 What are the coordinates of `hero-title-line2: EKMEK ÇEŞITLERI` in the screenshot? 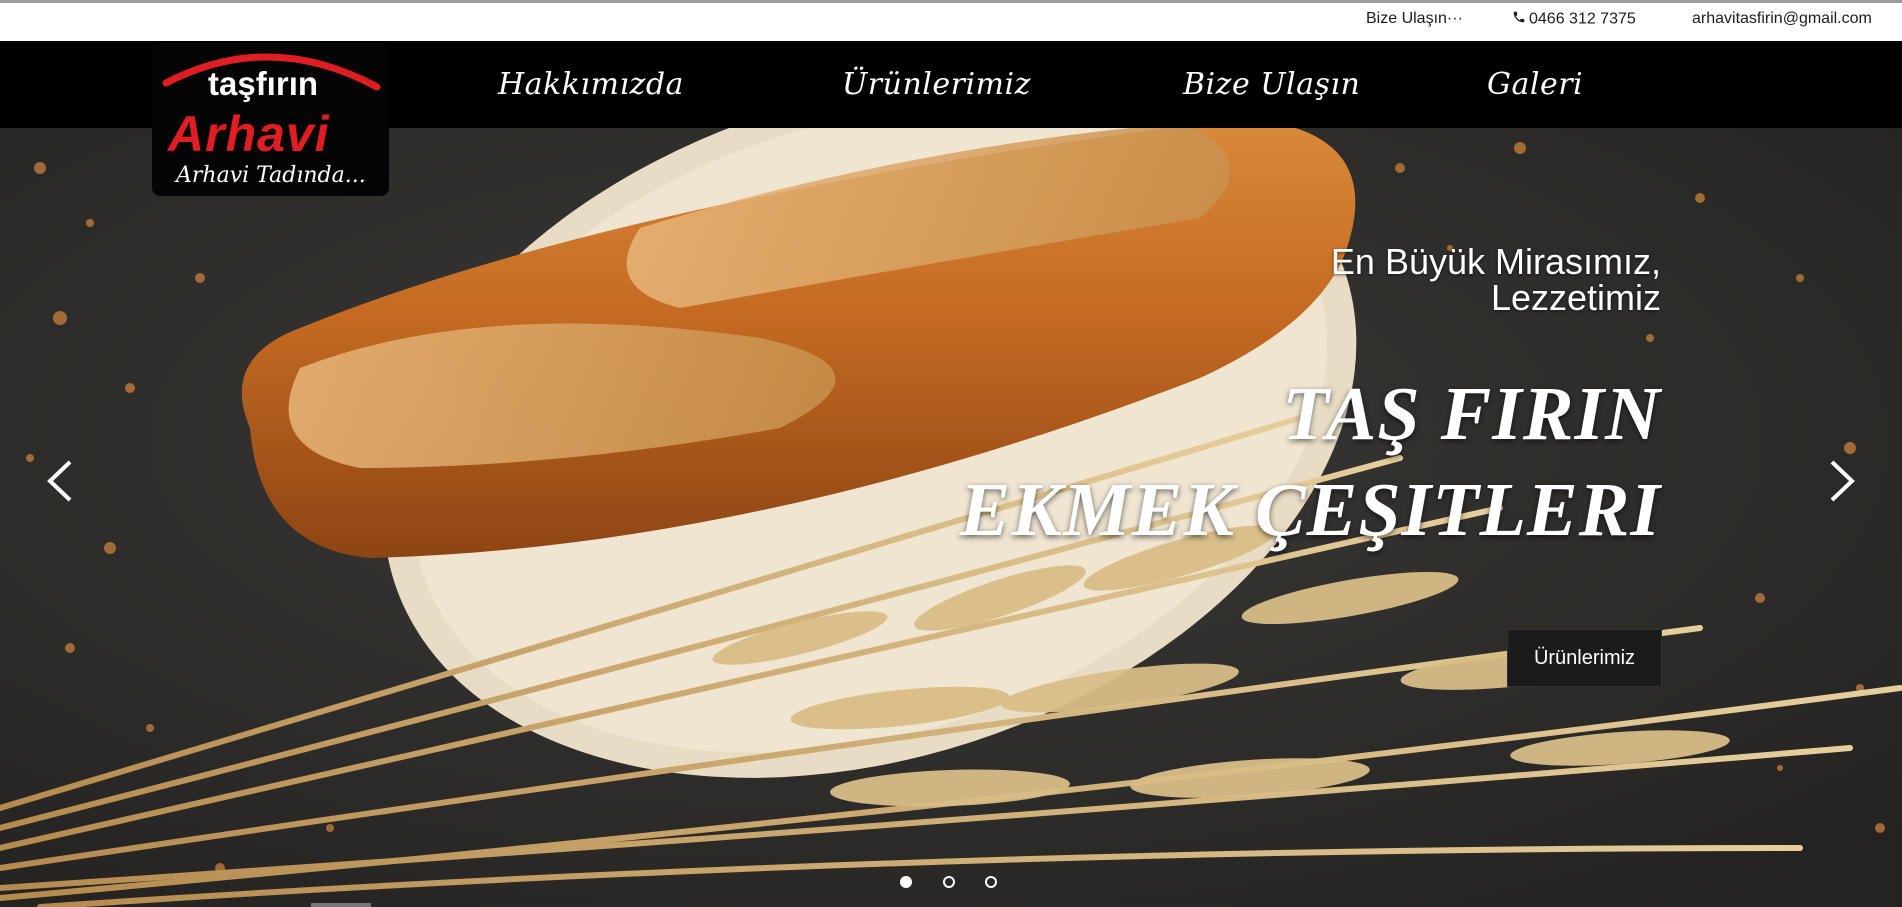 It's located at (1310, 510).